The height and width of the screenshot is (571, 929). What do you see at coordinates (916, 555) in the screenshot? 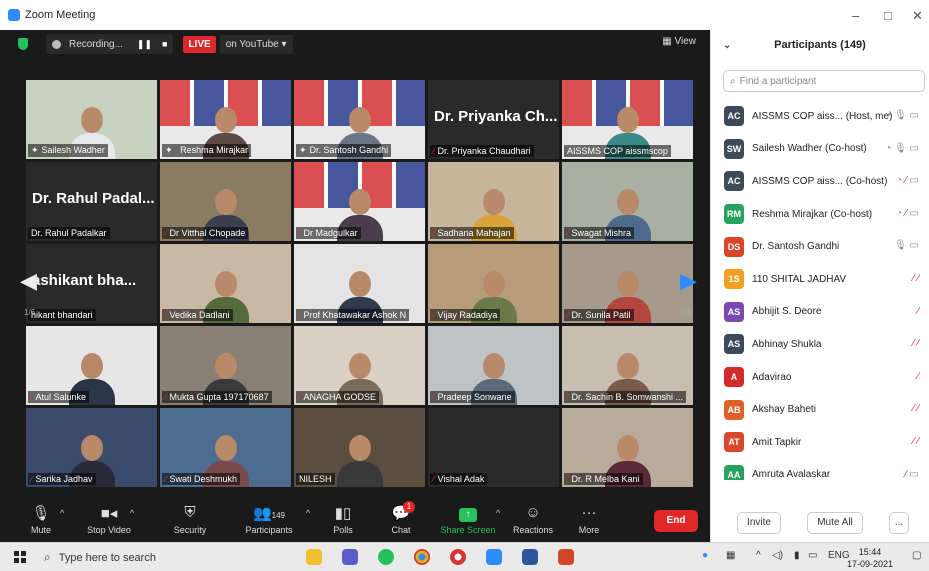
I see `notifications-icon: ▢` at bounding box center [916, 555].